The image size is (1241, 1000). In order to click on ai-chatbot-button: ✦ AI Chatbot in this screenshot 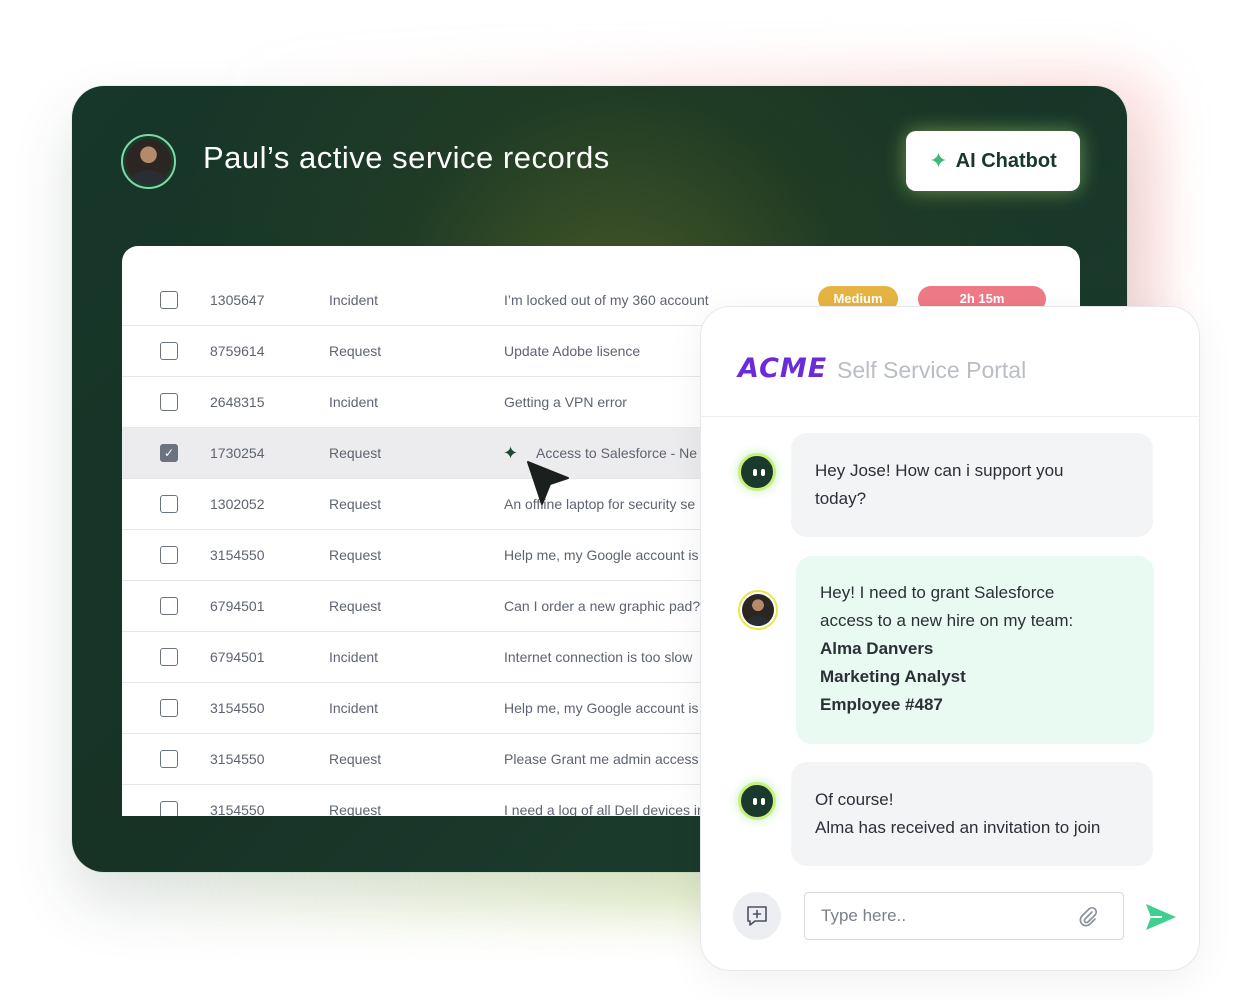, I will do `click(993, 161)`.